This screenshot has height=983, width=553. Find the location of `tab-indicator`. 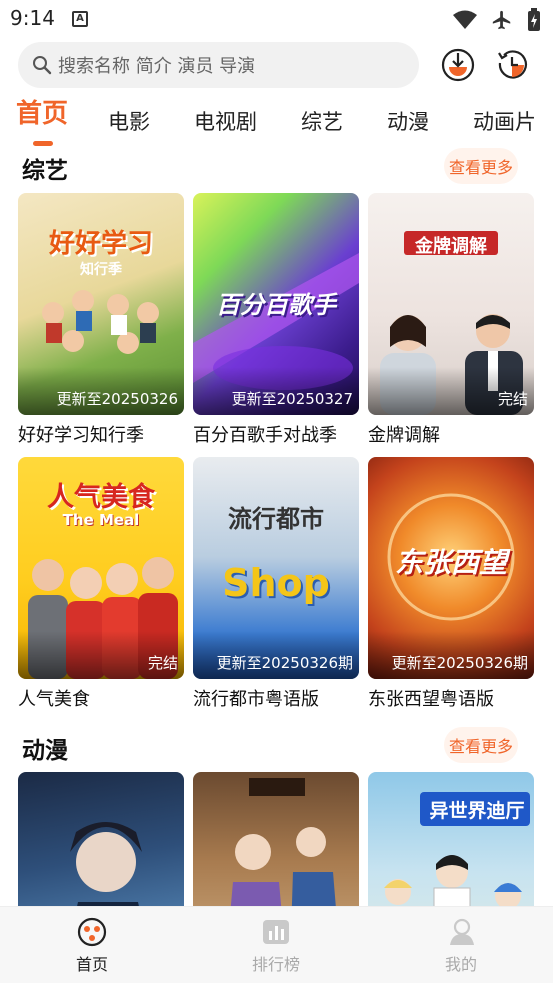

tab-indicator is located at coordinates (43, 143).